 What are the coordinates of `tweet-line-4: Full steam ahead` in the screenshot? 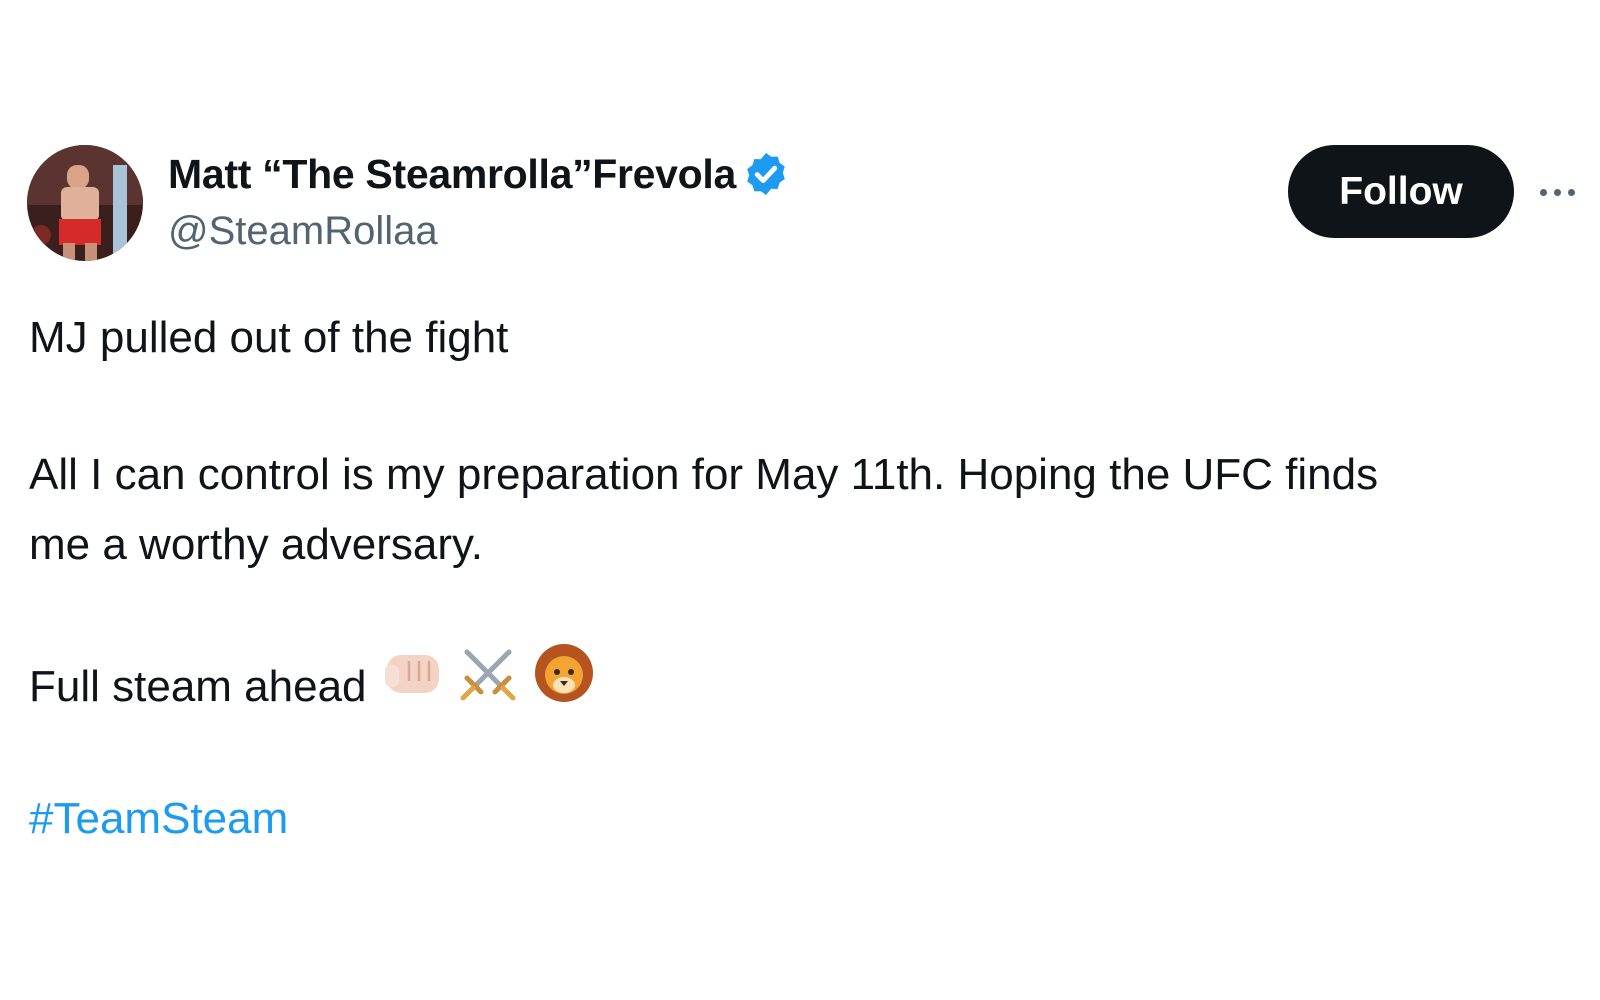 It's located at (809, 682).